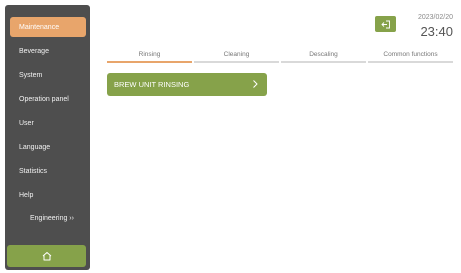 The width and height of the screenshot is (461, 273). Describe the element at coordinates (44, 99) in the screenshot. I see `sidebar-item-label: Operation panel` at that location.